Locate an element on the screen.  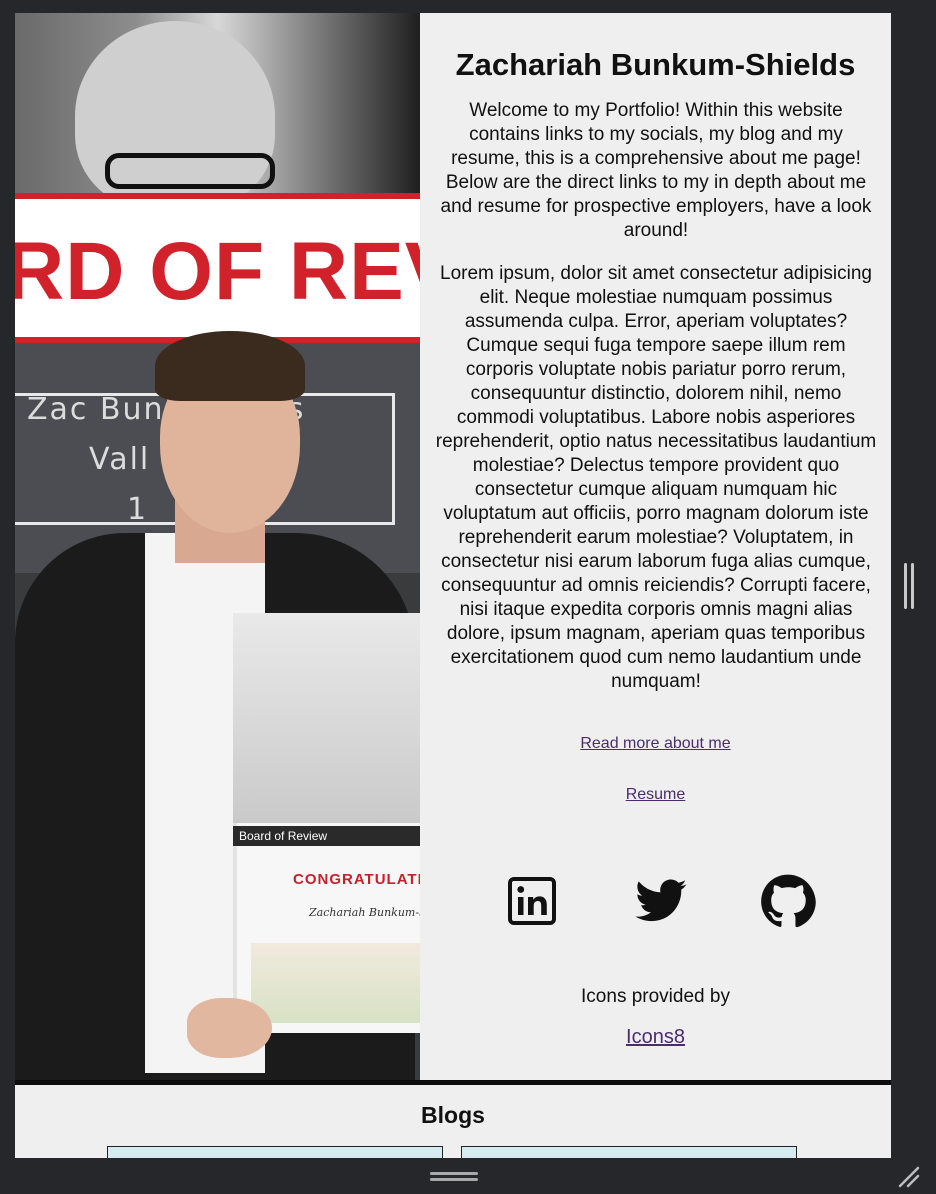
resume-link: Resume is located at coordinates (656, 794).